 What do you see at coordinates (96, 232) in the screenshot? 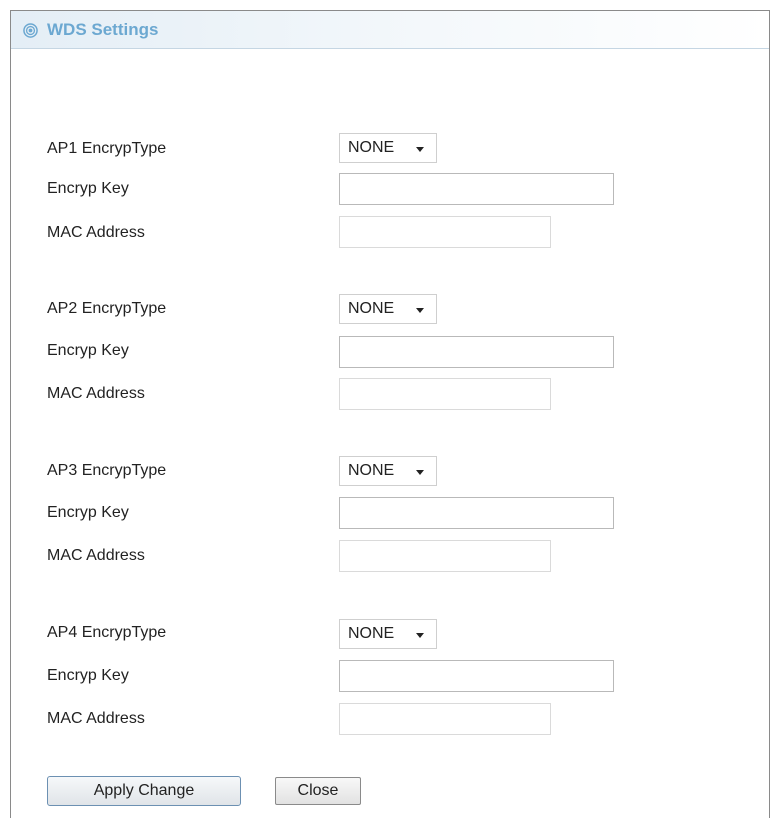
I see `ap1-mac-label: MAC Address` at bounding box center [96, 232].